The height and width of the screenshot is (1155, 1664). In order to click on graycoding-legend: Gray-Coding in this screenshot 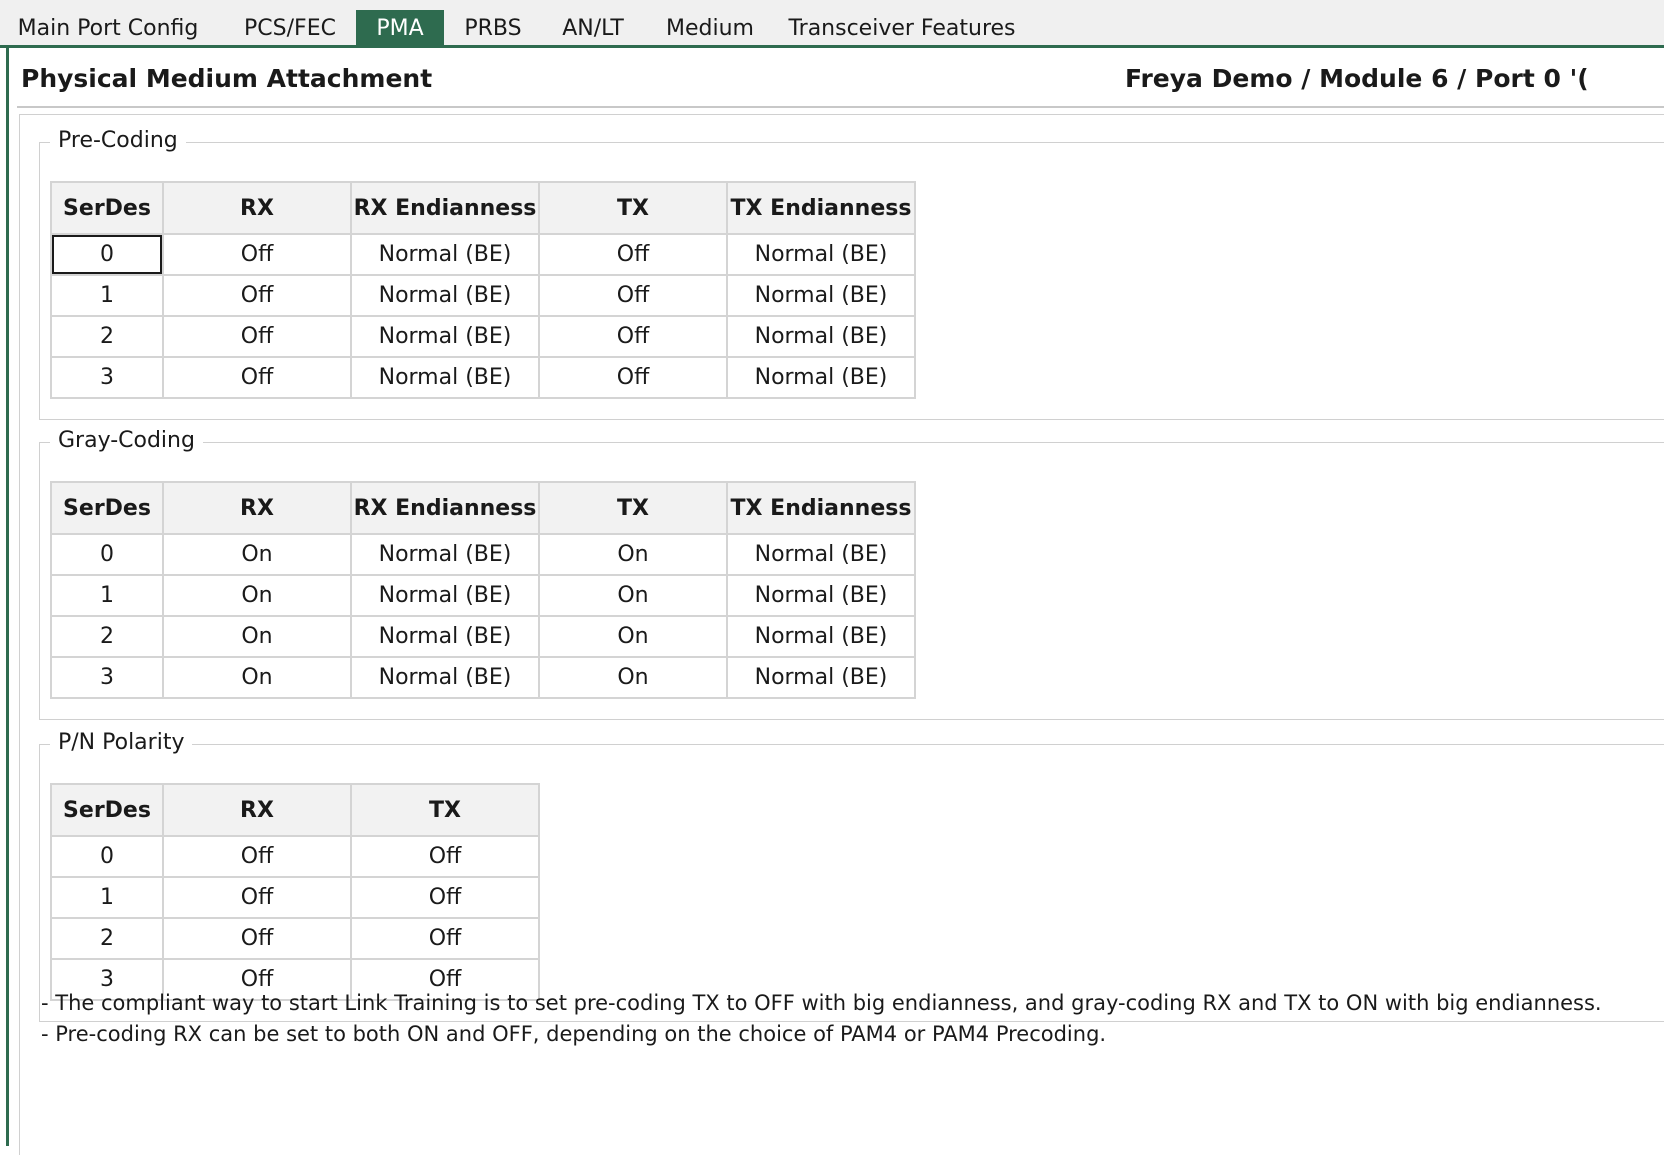, I will do `click(126, 441)`.